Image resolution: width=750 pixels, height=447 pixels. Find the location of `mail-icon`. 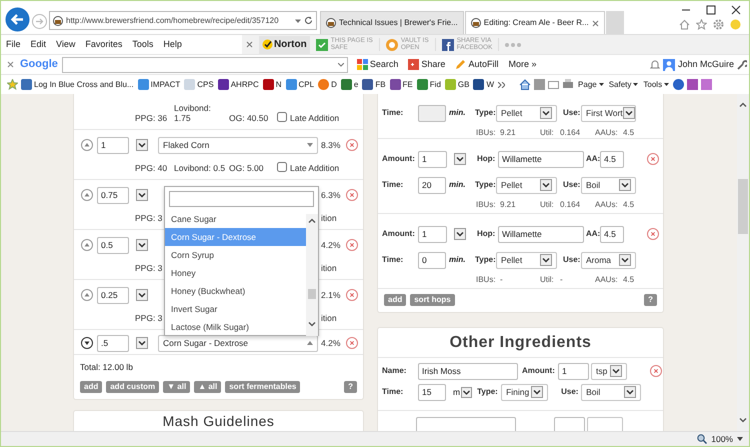

mail-icon is located at coordinates (554, 84).